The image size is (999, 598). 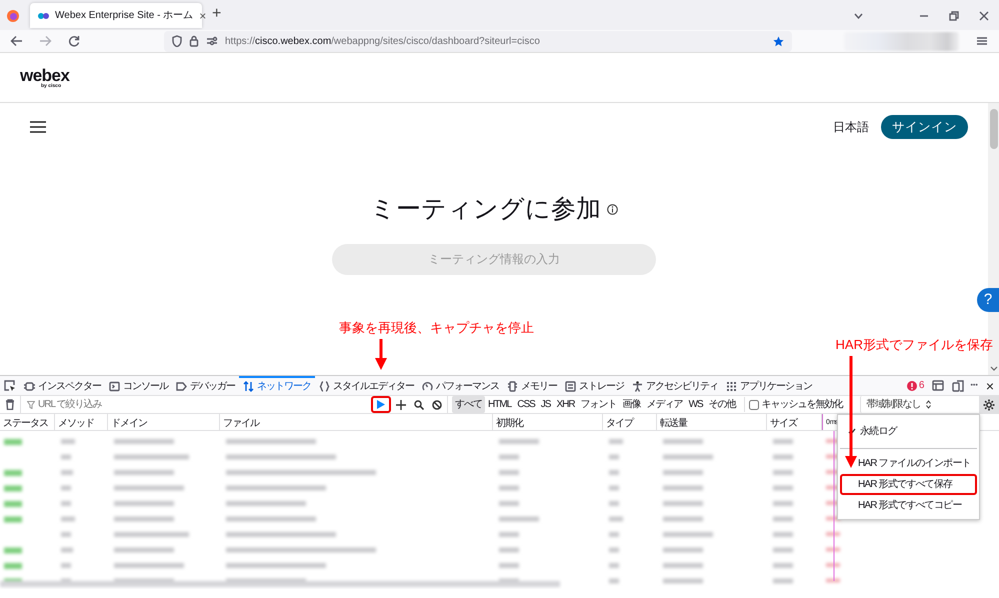 What do you see at coordinates (194, 41) in the screenshot?
I see `lock-icon` at bounding box center [194, 41].